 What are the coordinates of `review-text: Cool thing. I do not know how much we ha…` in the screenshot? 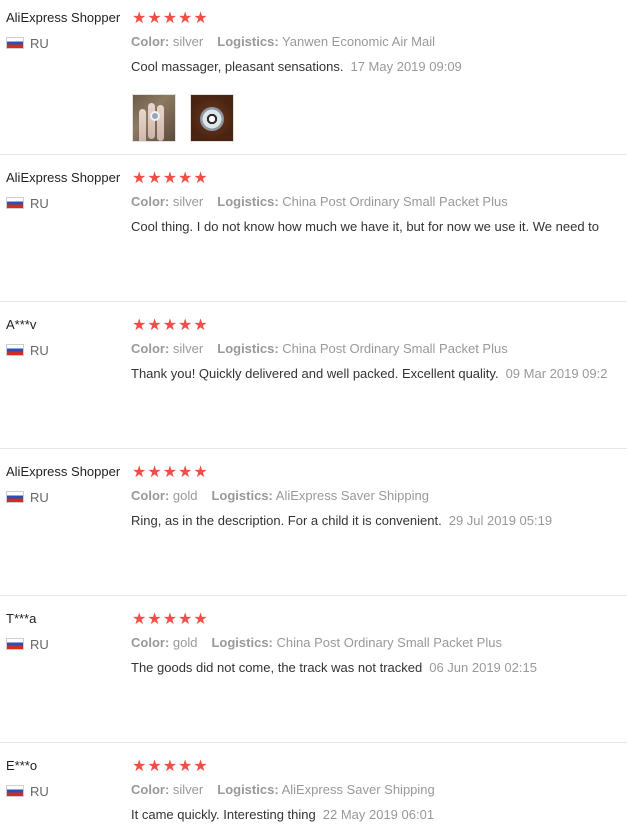 It's located at (365, 226).